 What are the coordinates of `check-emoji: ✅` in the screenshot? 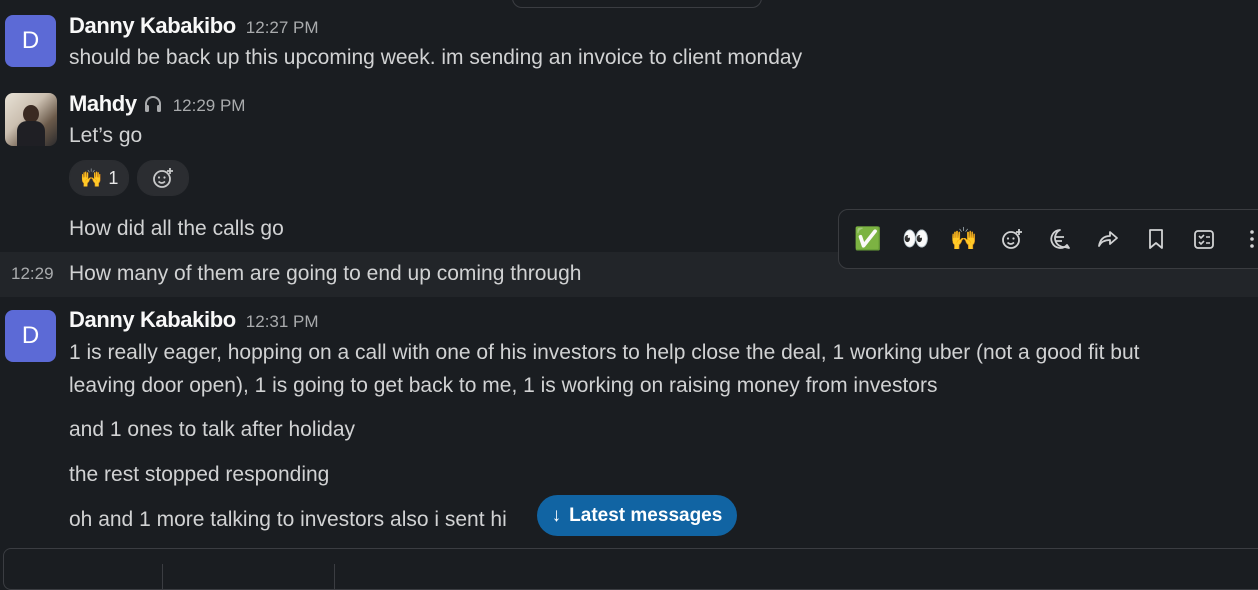 It's located at (868, 238).